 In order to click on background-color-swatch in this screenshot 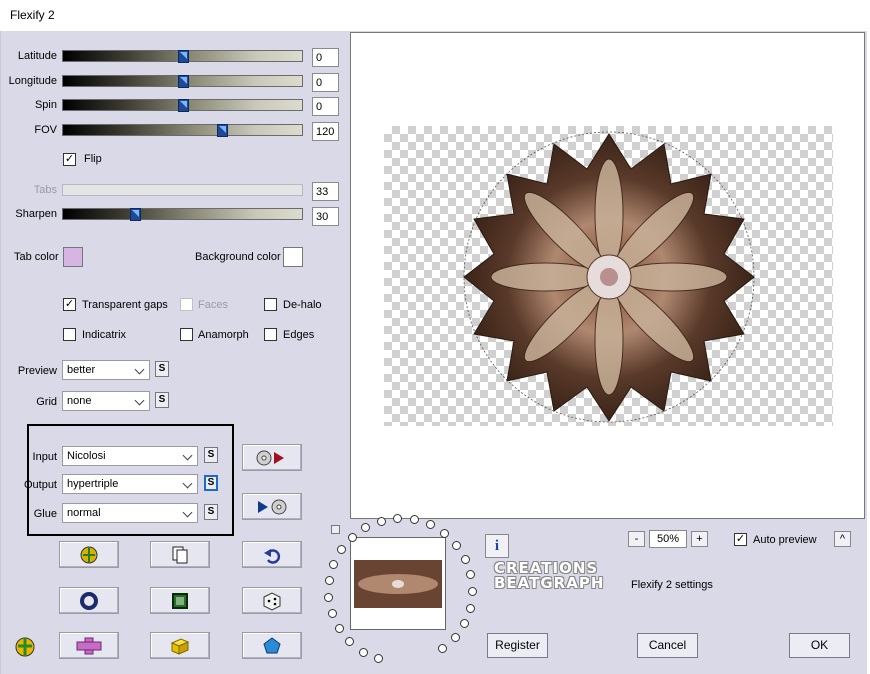, I will do `click(293, 257)`.